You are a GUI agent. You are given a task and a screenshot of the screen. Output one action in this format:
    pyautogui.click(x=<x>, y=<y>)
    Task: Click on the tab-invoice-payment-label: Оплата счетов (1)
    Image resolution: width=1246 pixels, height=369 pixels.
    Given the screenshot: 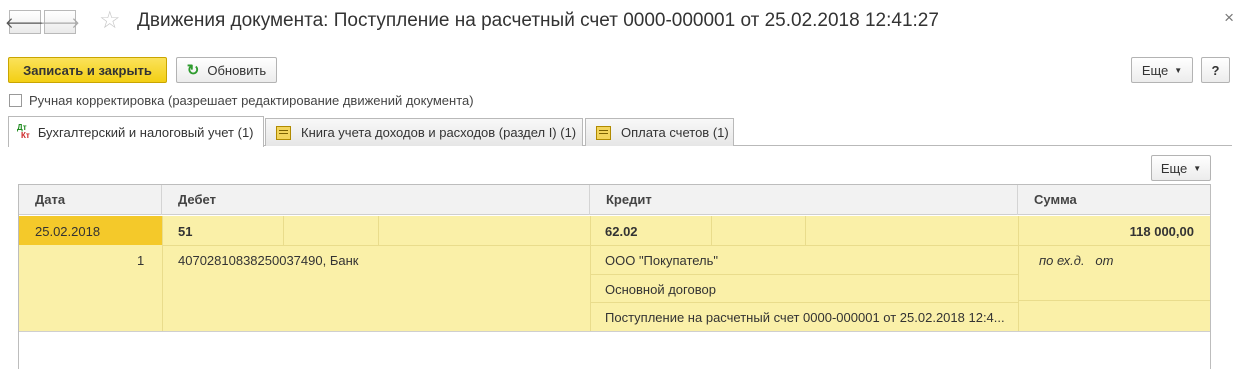 What is the action you would take?
    pyautogui.click(x=675, y=132)
    